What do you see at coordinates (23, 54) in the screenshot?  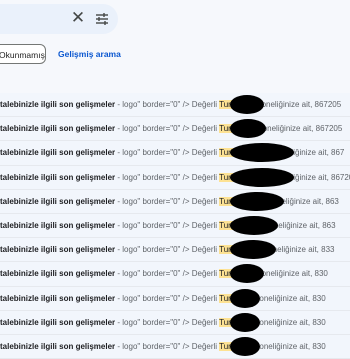 I see `unread-filter-chip: Okunmamış` at bounding box center [23, 54].